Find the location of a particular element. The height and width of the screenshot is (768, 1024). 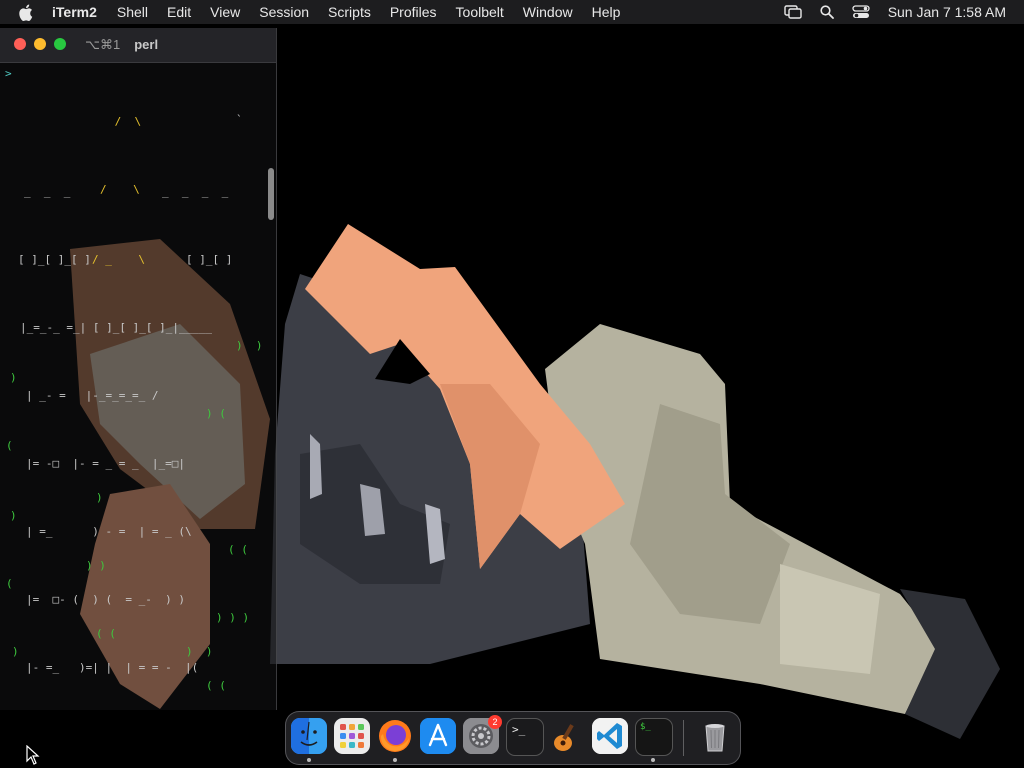

ascii-art-line: _ _ _ is located at coordinates (47, 191).